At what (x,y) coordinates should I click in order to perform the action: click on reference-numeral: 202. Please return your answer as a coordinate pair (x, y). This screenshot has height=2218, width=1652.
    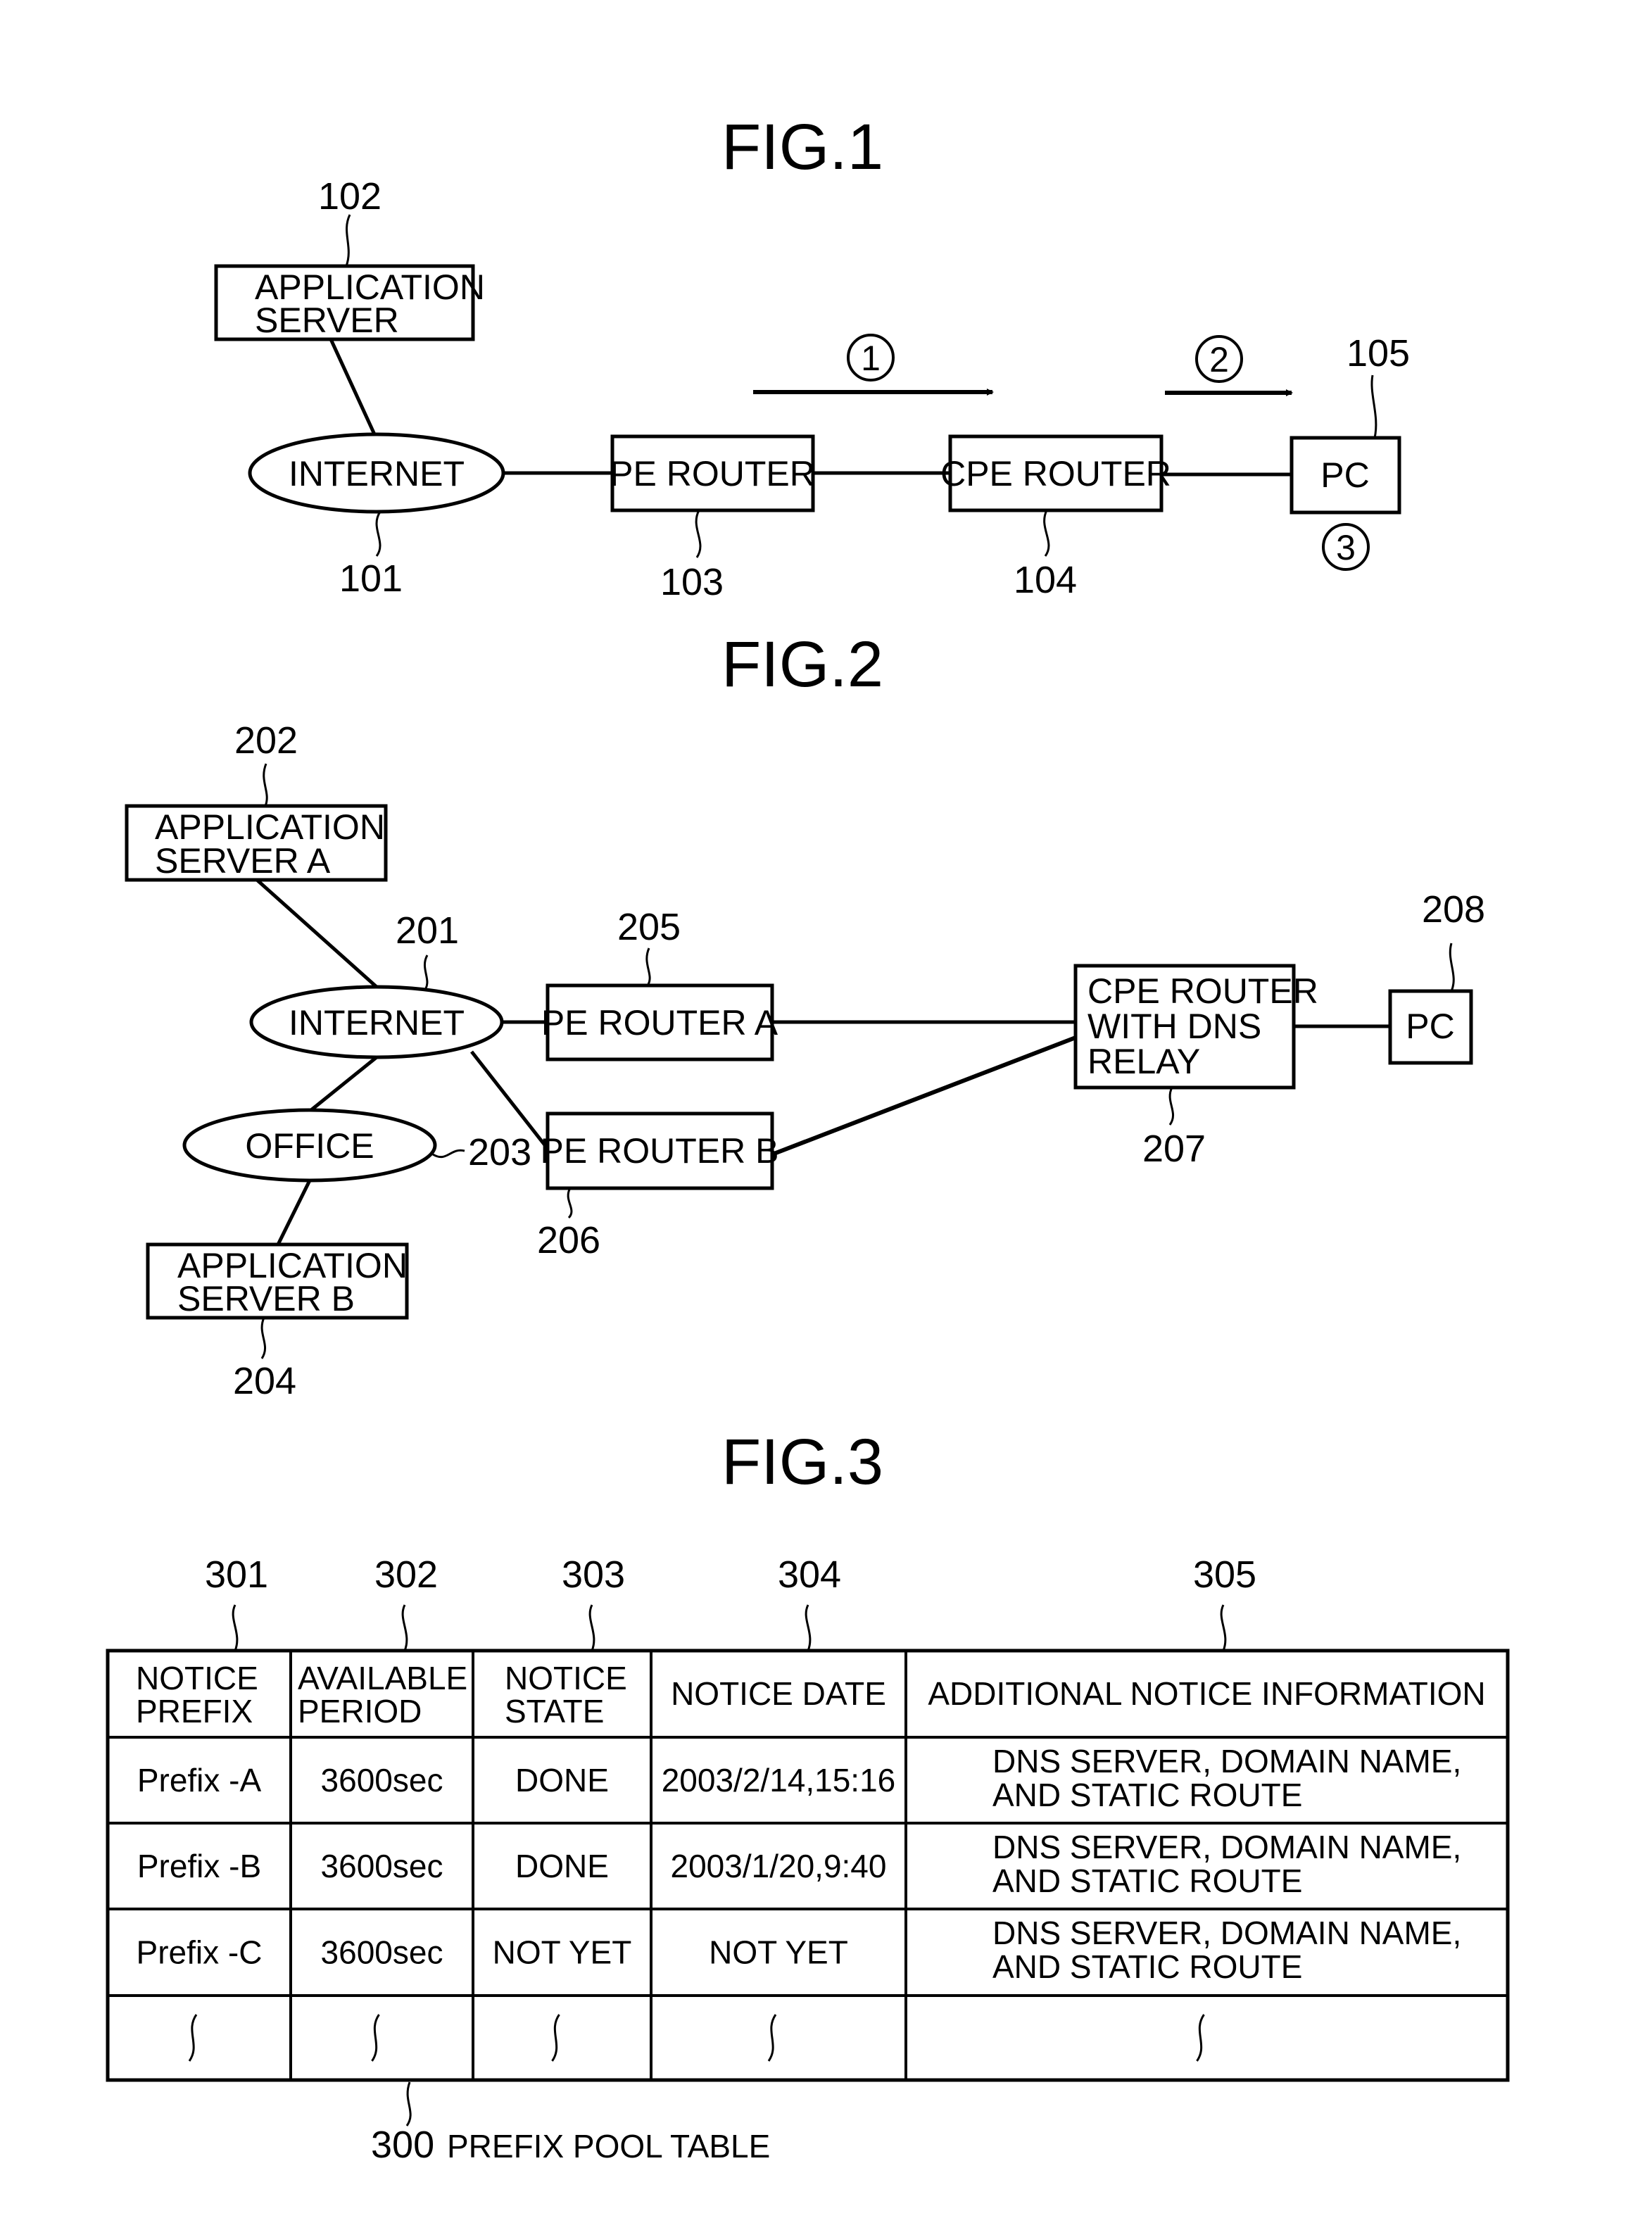
    Looking at the image, I should click on (266, 740).